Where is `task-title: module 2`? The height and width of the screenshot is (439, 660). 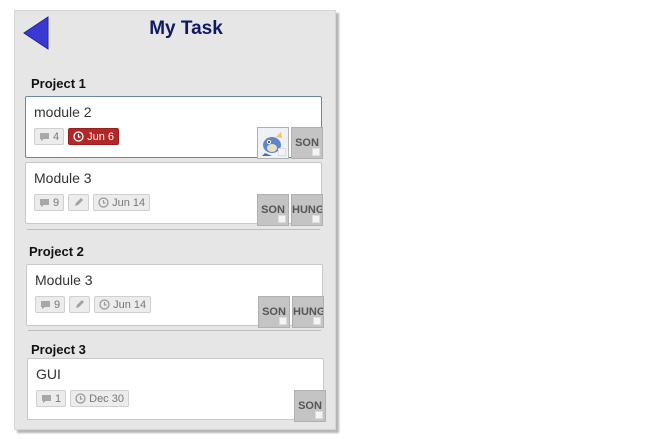 task-title: module 2 is located at coordinates (63, 112).